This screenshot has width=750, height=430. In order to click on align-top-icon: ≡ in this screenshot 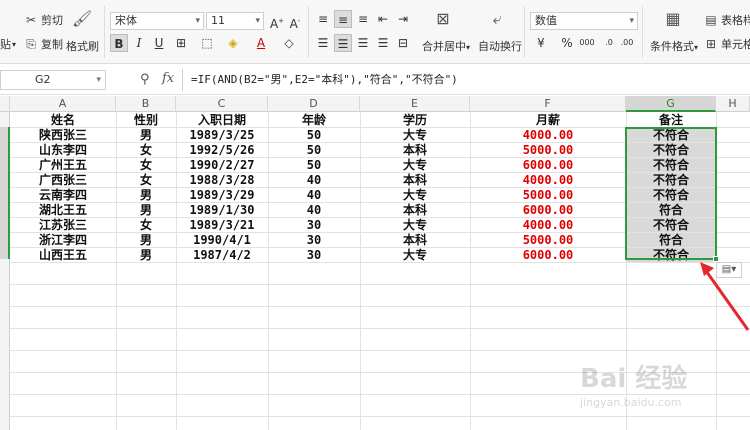, I will do `click(323, 19)`.